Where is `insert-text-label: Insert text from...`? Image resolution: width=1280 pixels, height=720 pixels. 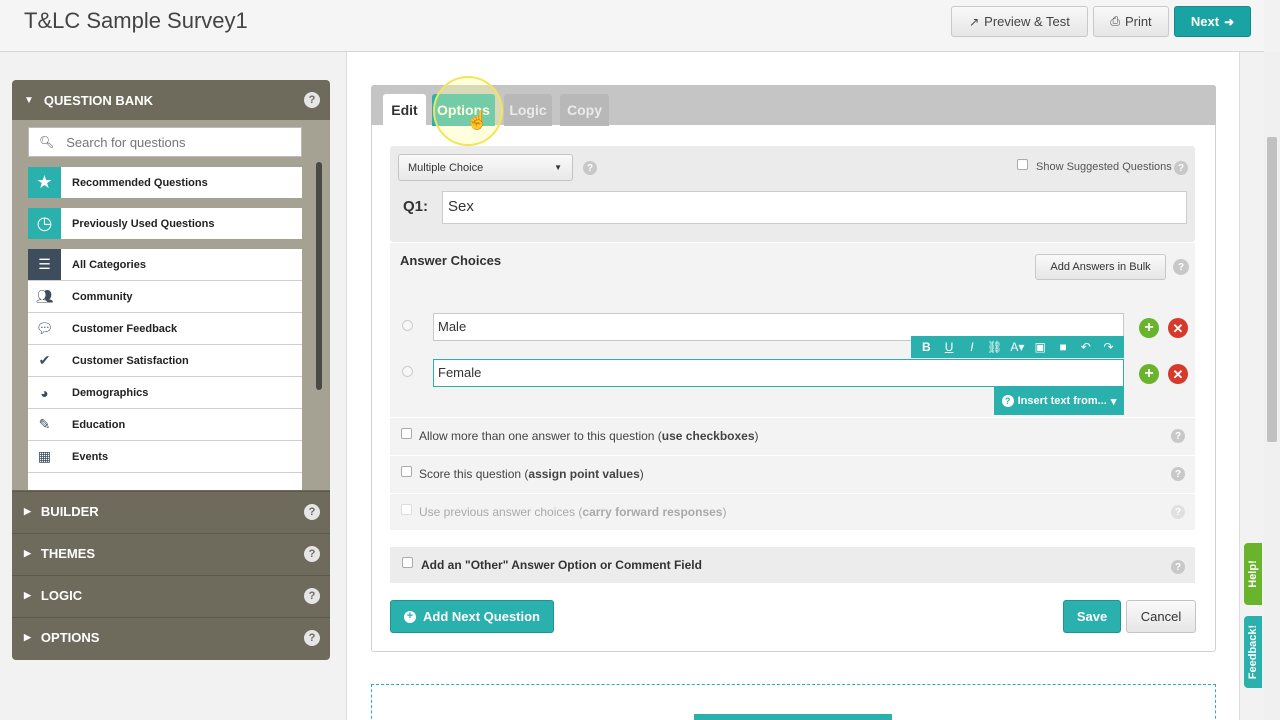 insert-text-label: Insert text from... is located at coordinates (1062, 401).